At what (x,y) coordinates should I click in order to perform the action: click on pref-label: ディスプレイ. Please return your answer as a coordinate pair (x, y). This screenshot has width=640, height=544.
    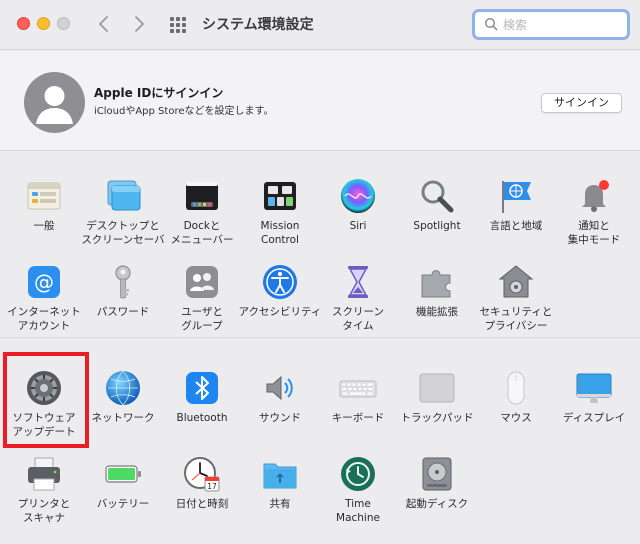
    Looking at the image, I should click on (594, 418).